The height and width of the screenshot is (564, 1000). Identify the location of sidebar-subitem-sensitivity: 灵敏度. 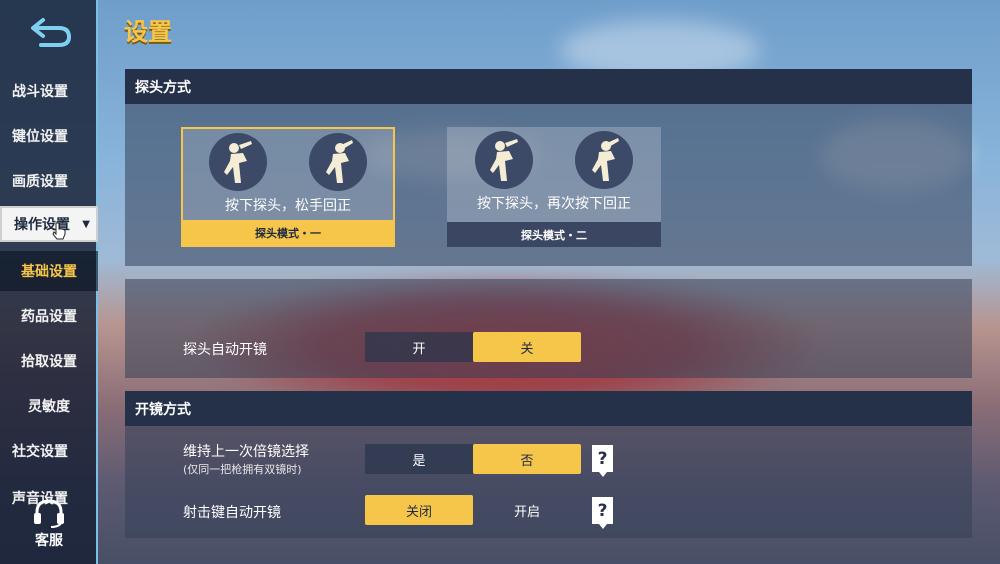
(49, 406).